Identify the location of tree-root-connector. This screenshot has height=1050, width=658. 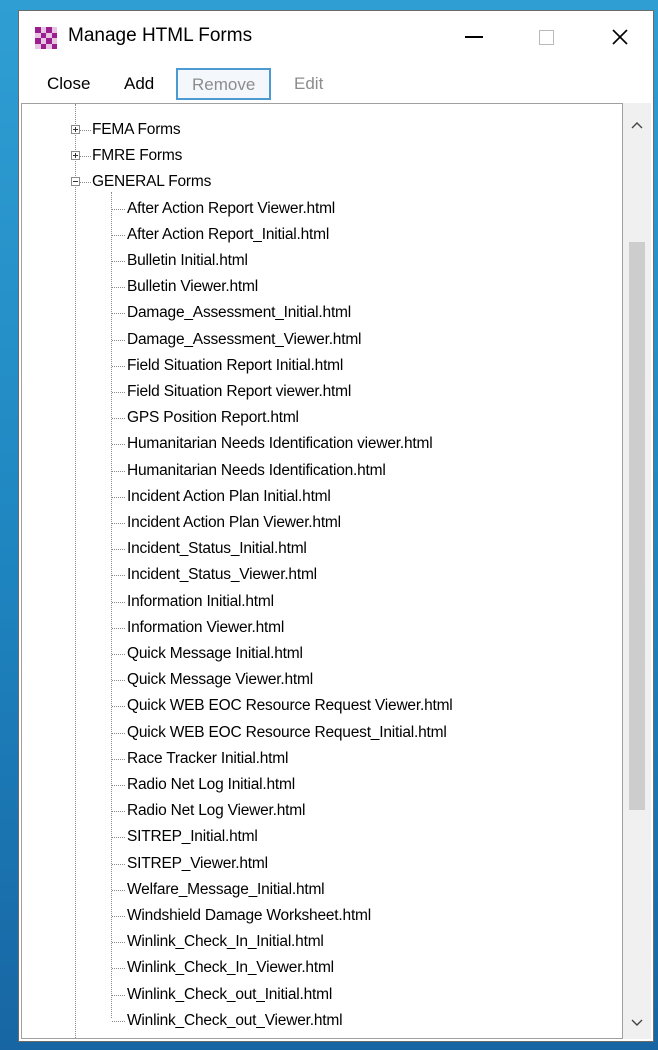
(75, 571).